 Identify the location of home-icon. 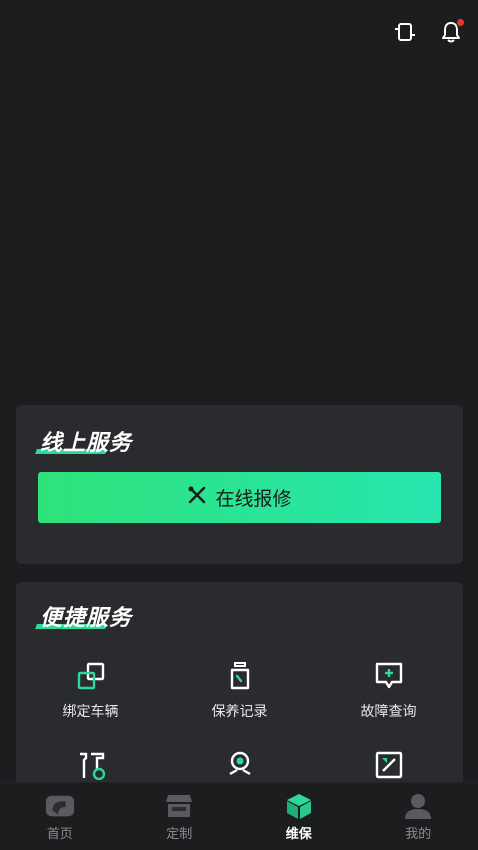
(60, 806).